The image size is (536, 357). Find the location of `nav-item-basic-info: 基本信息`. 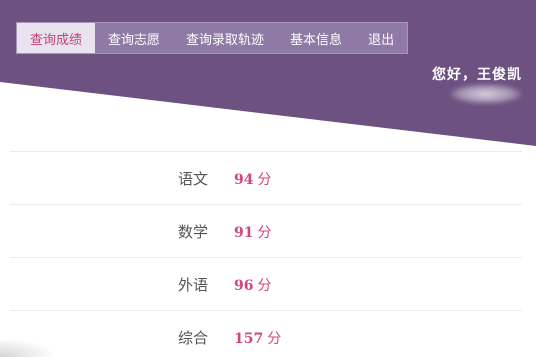

nav-item-basic-info: 基本信息 is located at coordinates (316, 38).